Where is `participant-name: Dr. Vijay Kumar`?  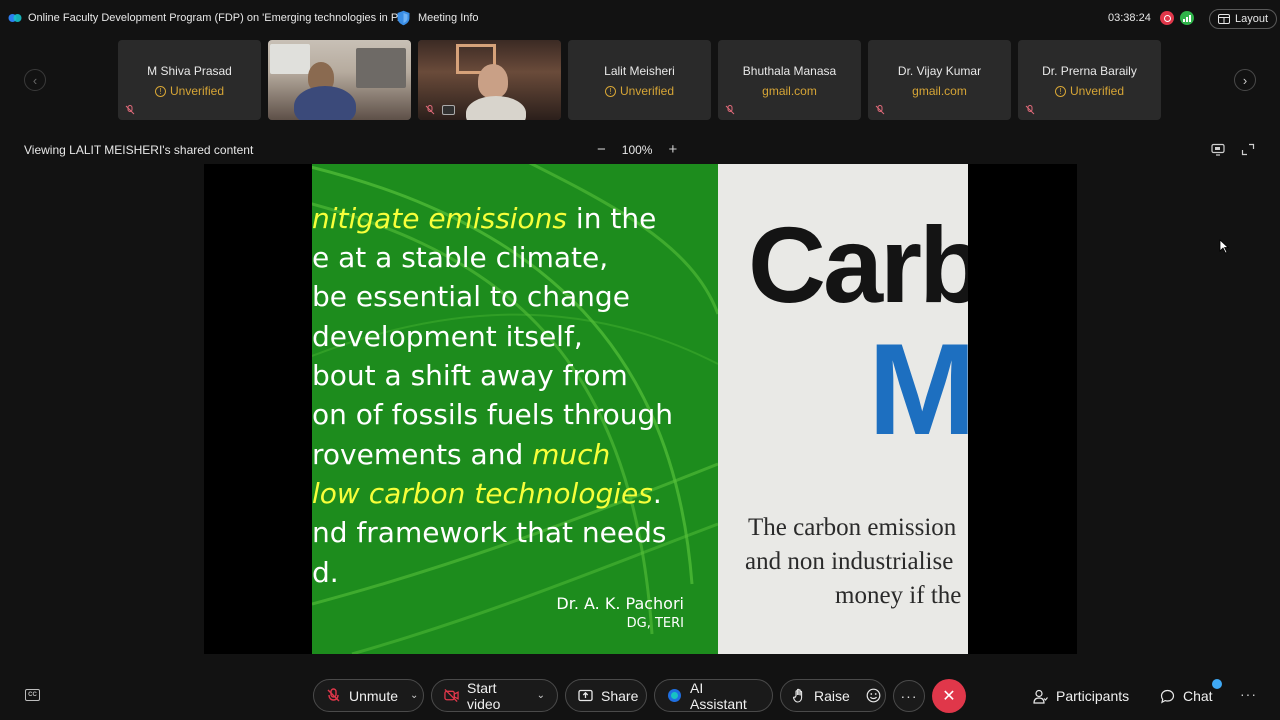 participant-name: Dr. Vijay Kumar is located at coordinates (939, 71).